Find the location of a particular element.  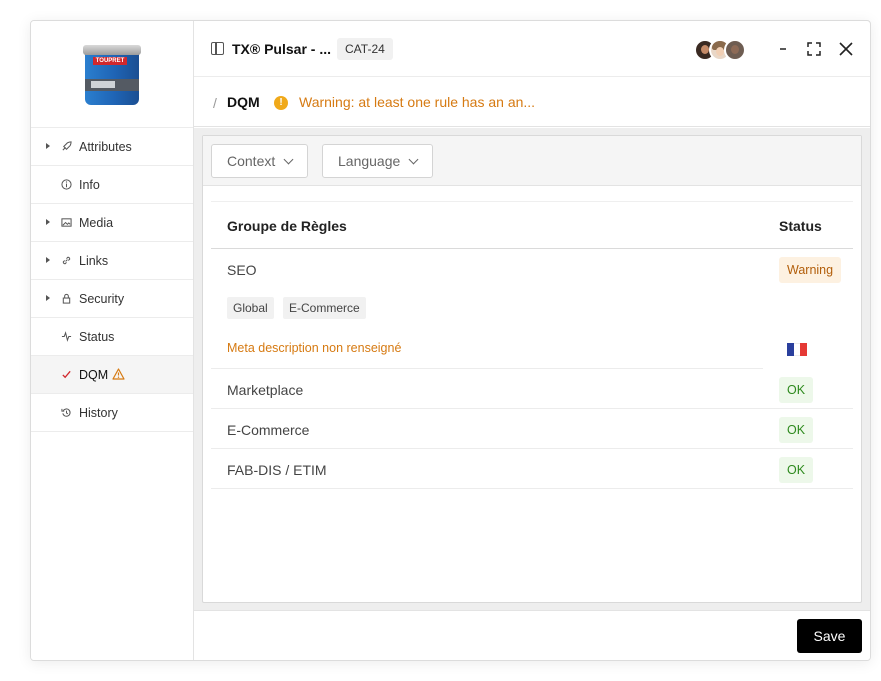

sidebar-item-dqm: DQM is located at coordinates (112, 375).